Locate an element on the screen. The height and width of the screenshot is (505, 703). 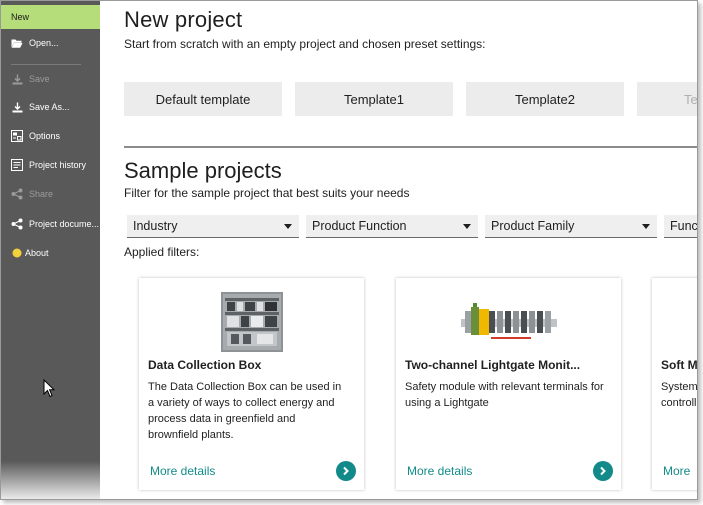
sidebar-fade is located at coordinates (50, 480).